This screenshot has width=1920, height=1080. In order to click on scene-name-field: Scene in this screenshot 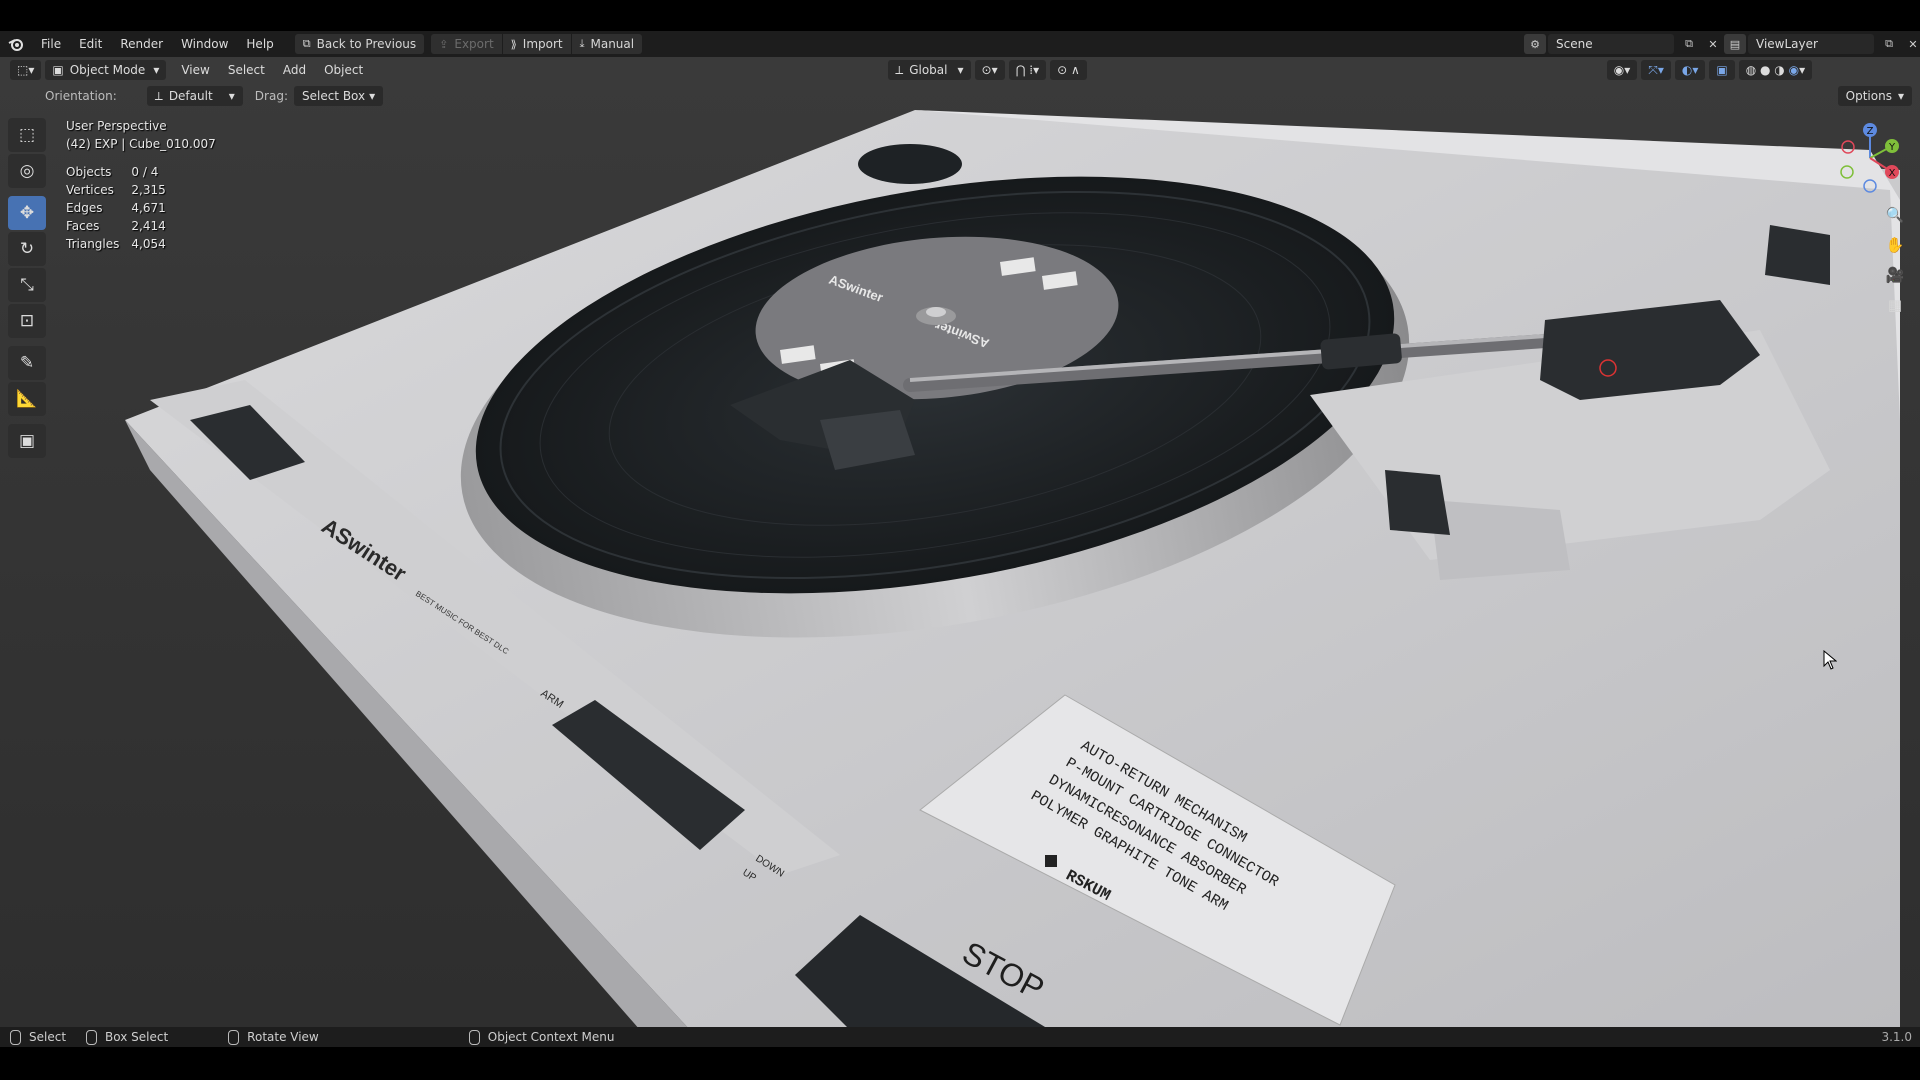, I will do `click(1611, 44)`.